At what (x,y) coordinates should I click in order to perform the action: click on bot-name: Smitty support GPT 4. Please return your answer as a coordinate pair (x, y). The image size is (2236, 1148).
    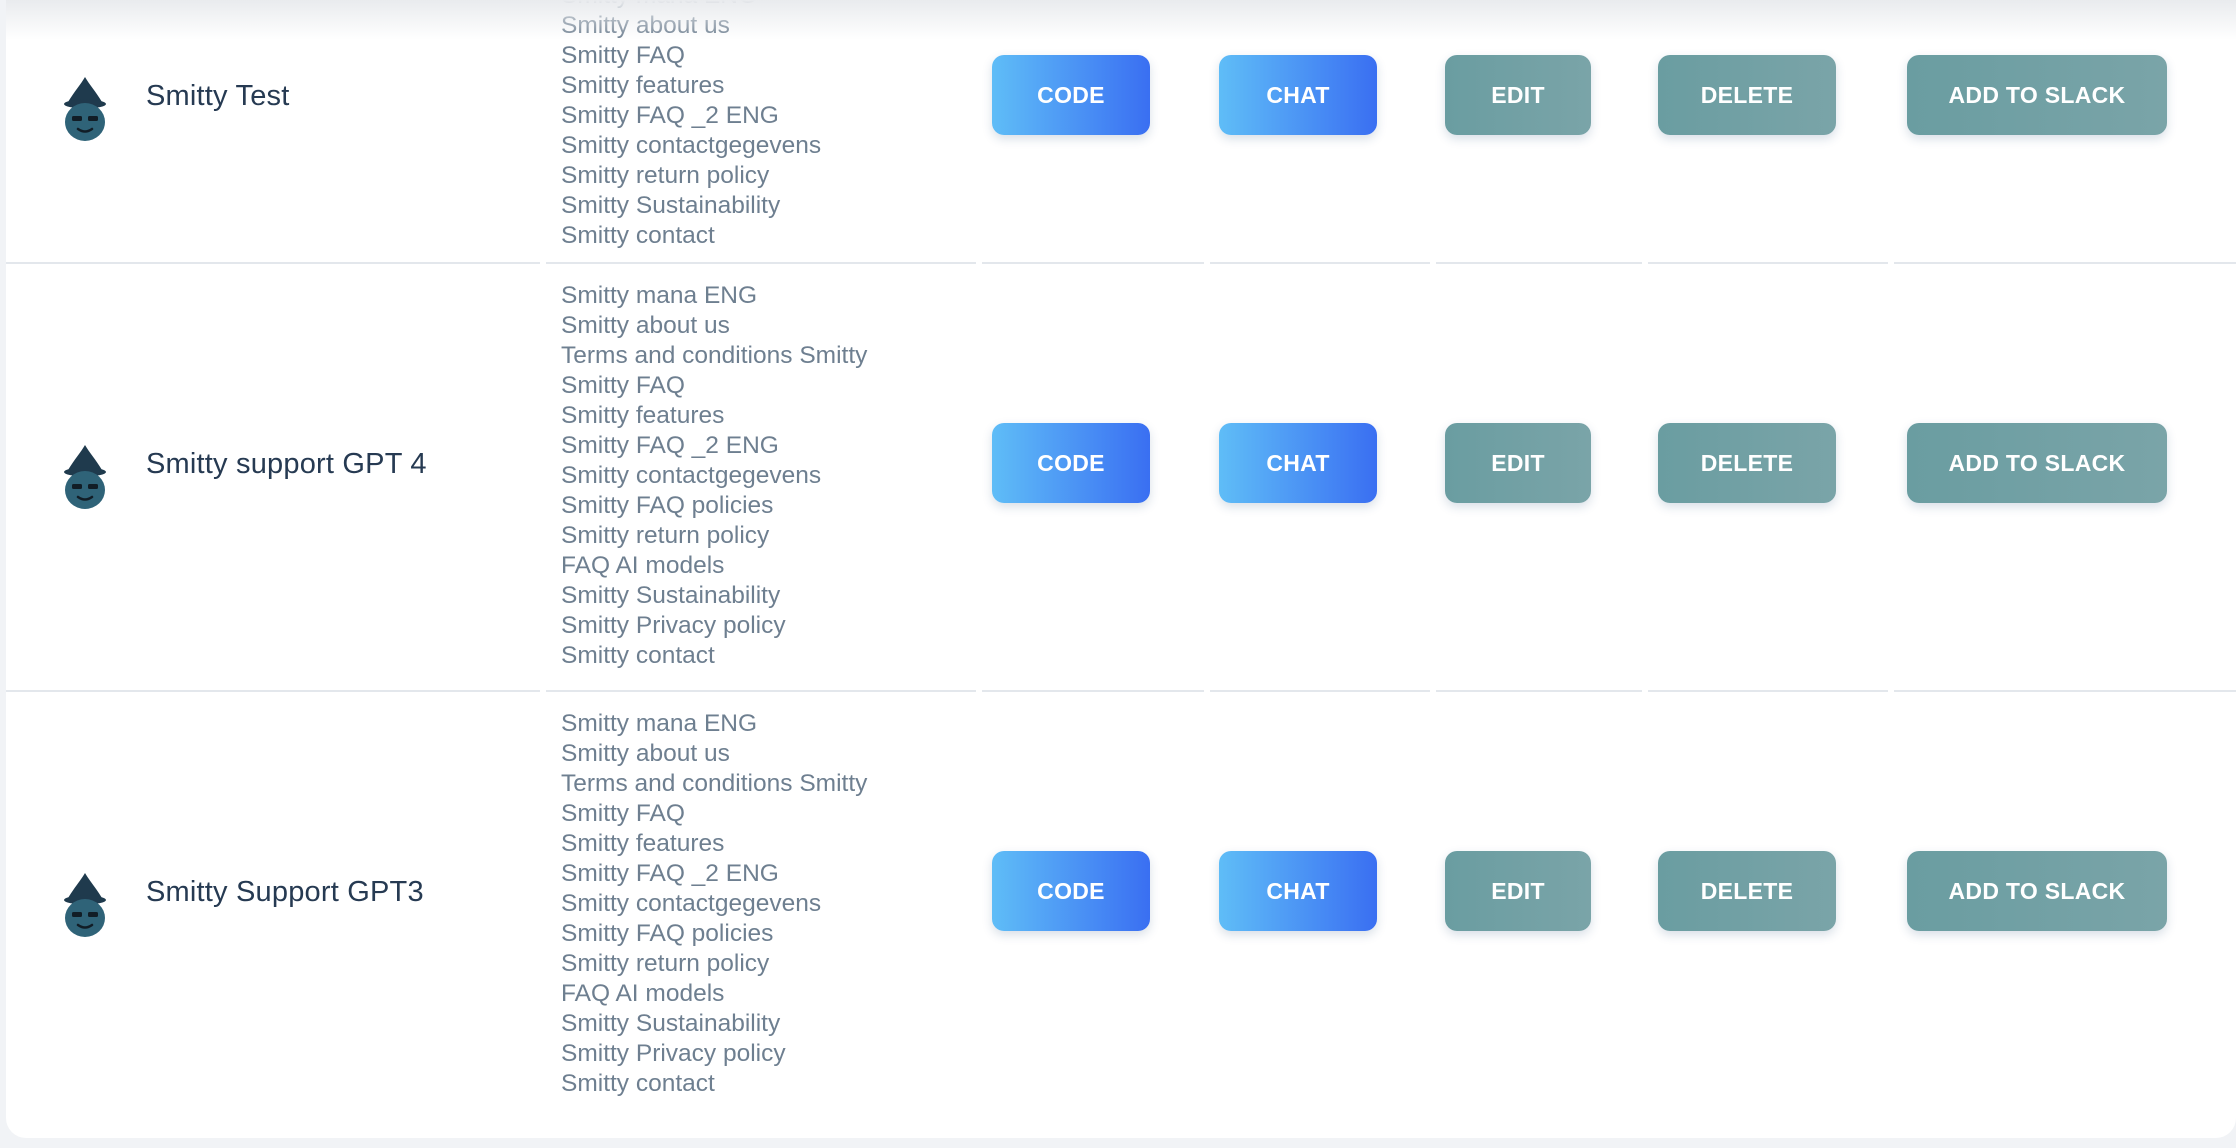
    Looking at the image, I should click on (286, 464).